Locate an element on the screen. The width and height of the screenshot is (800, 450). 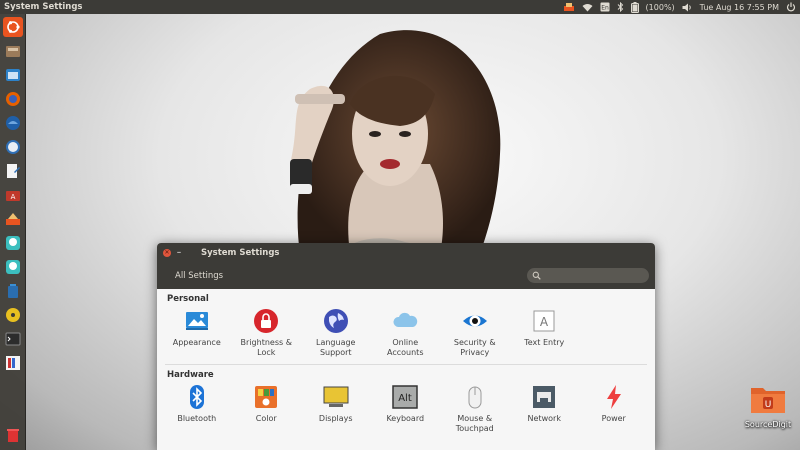
launcher-app8-button is located at coordinates (13, 219).